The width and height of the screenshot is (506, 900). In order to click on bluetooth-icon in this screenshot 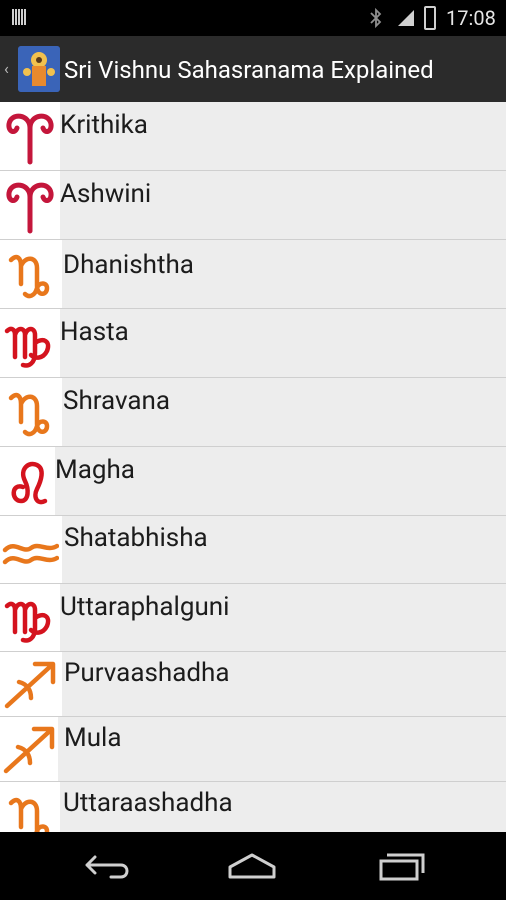, I will do `click(376, 18)`.